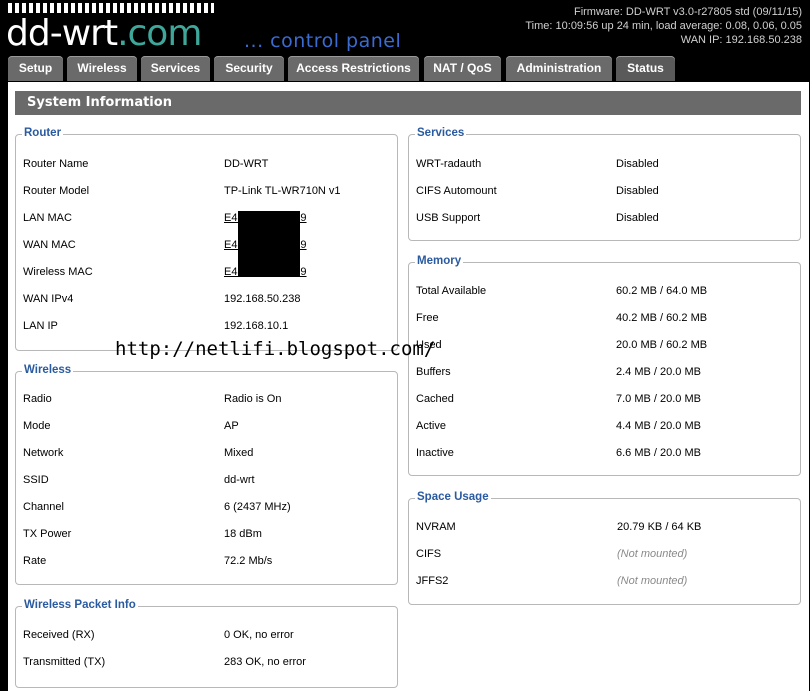 The width and height of the screenshot is (810, 691). I want to click on wan-ipv4-label: WAN IPv4, so click(48, 299).